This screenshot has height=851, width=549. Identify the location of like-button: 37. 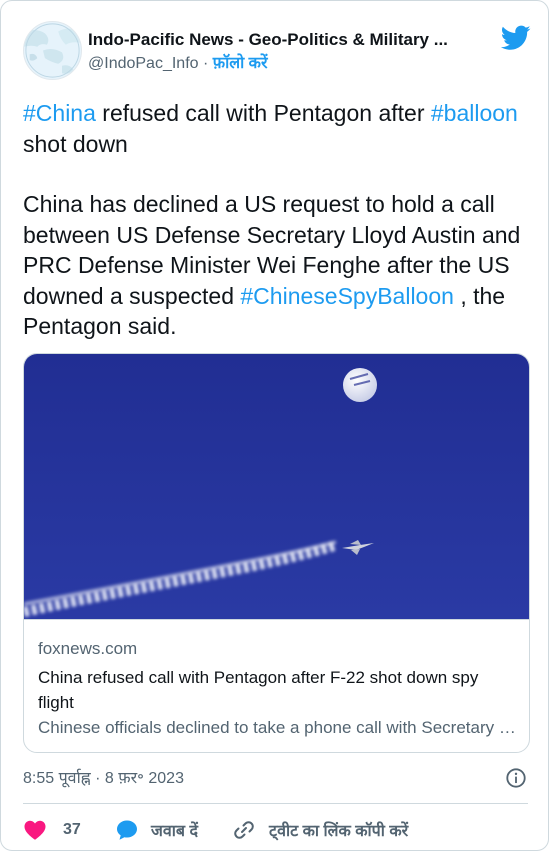
(52, 830).